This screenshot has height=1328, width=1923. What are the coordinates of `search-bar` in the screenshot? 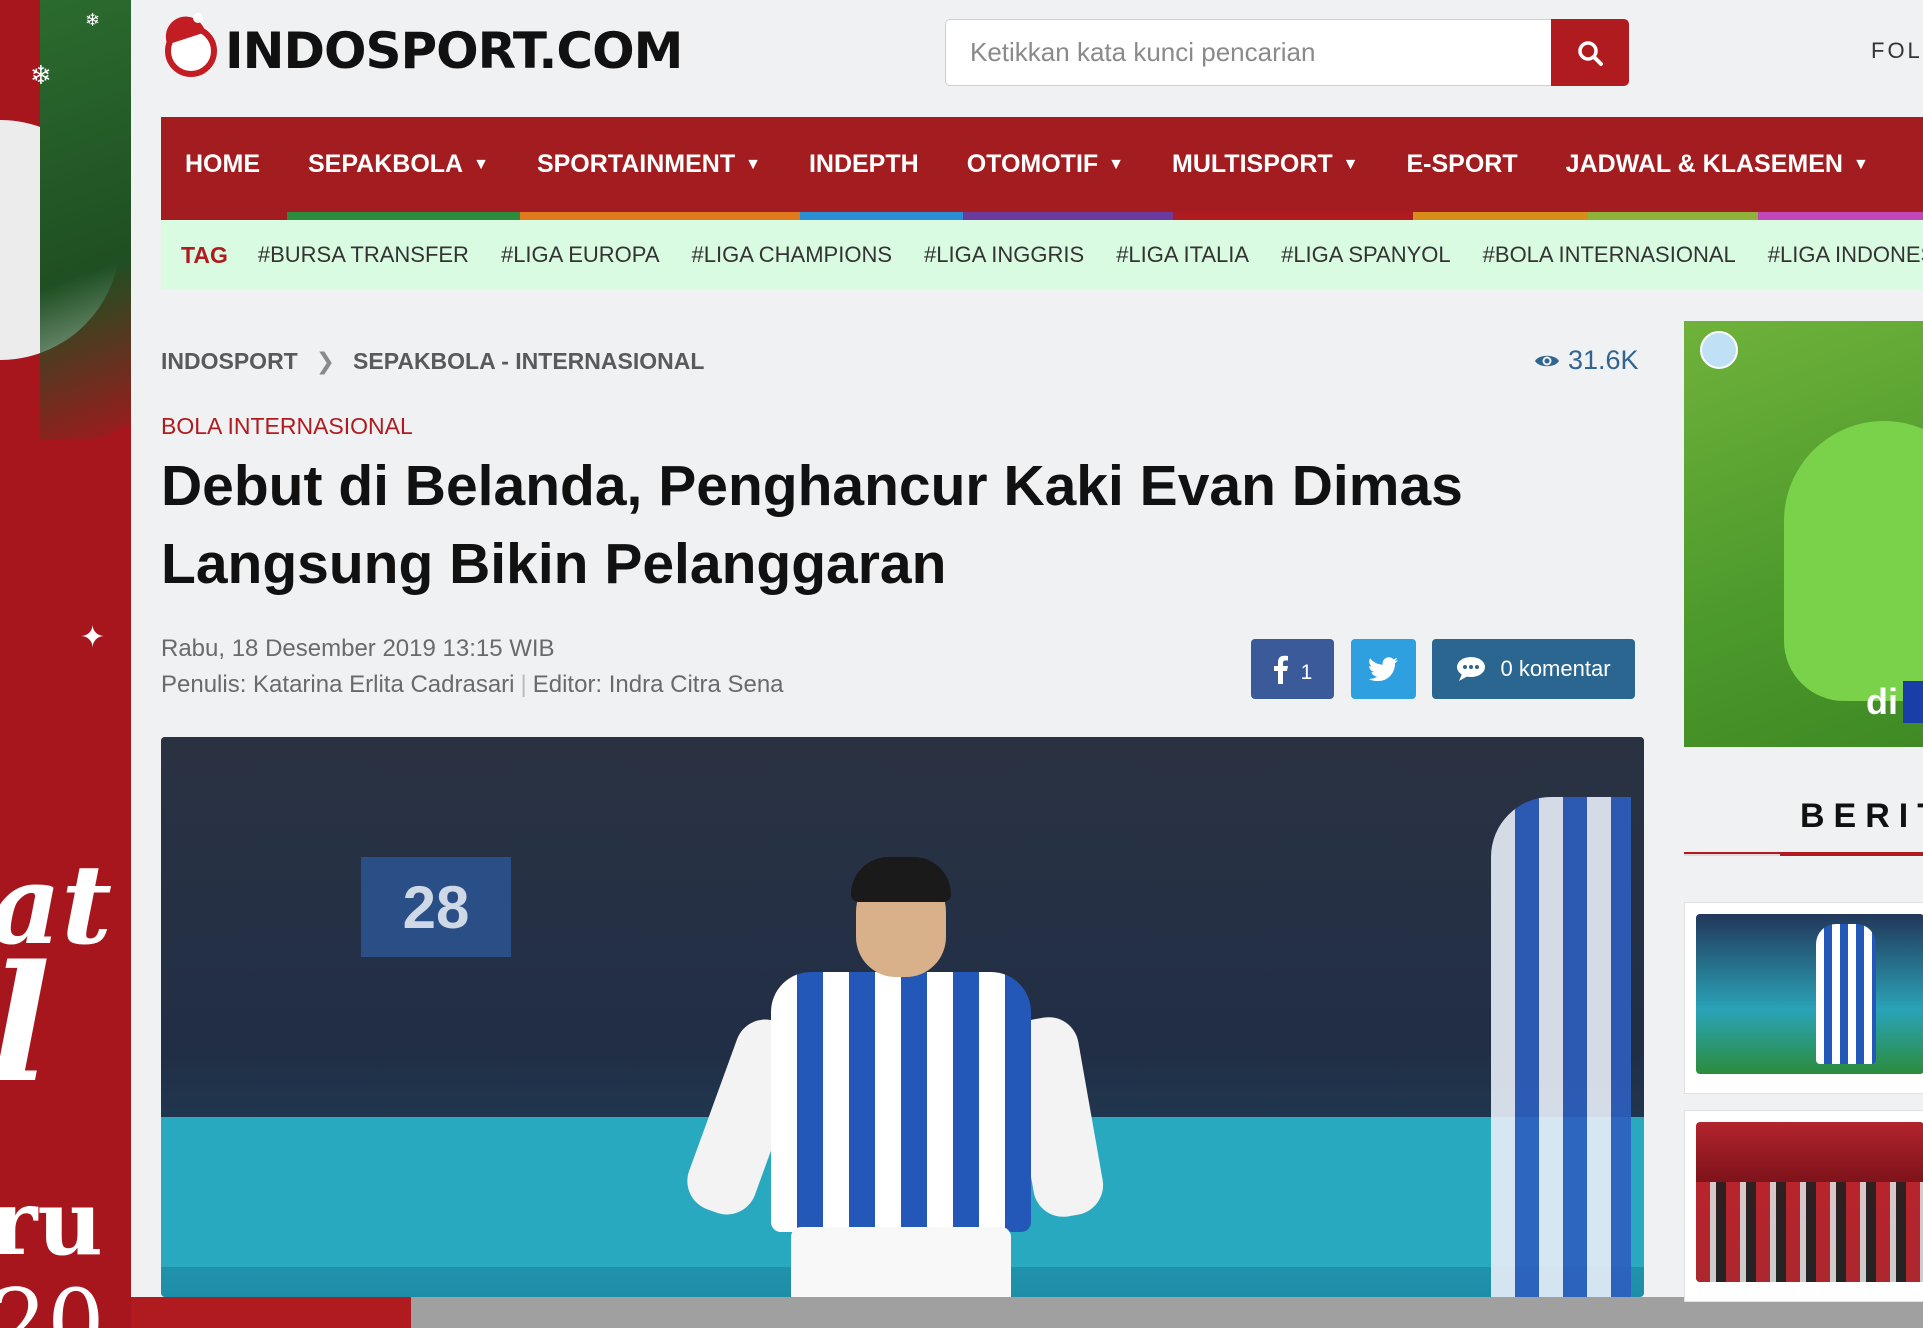 It's located at (1287, 52).